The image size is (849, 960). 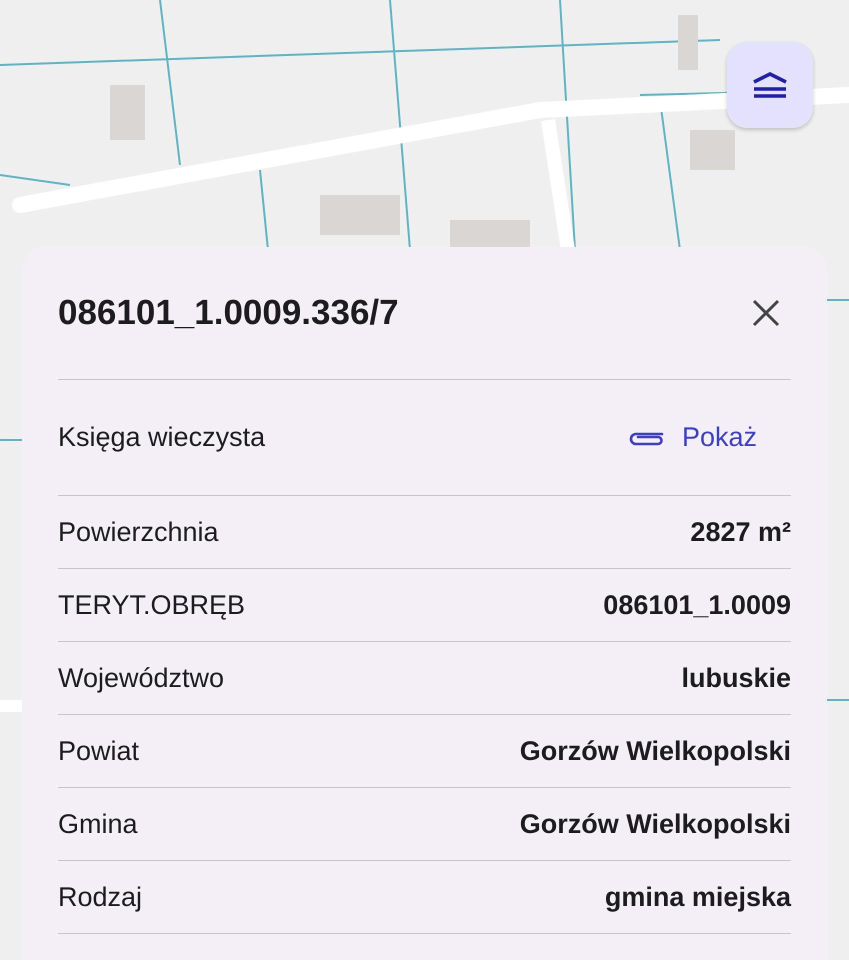 What do you see at coordinates (770, 85) in the screenshot?
I see `layers-button` at bounding box center [770, 85].